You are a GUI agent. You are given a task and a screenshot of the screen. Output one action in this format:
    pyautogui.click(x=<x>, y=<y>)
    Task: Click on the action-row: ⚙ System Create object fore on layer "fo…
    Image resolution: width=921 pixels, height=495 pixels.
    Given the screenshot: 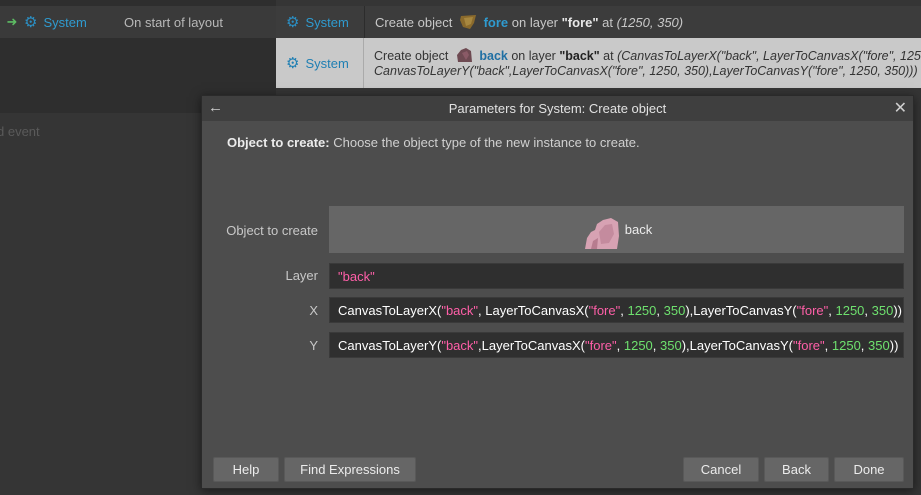 What is the action you would take?
    pyautogui.click(x=598, y=22)
    